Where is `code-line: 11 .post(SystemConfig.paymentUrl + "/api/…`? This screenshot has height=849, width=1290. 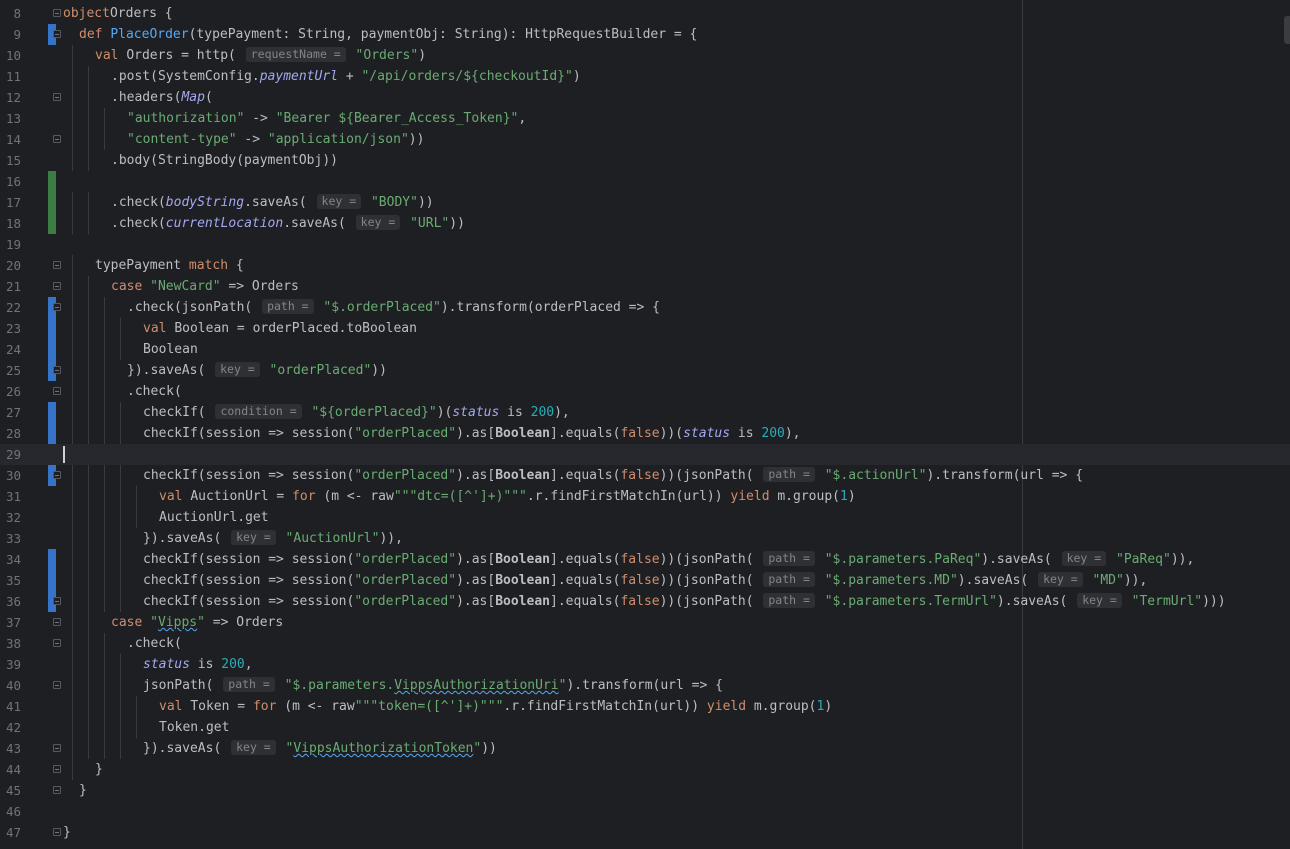 code-line: 11 .post(SystemConfig.paymentUrl + "/api/… is located at coordinates (645, 76).